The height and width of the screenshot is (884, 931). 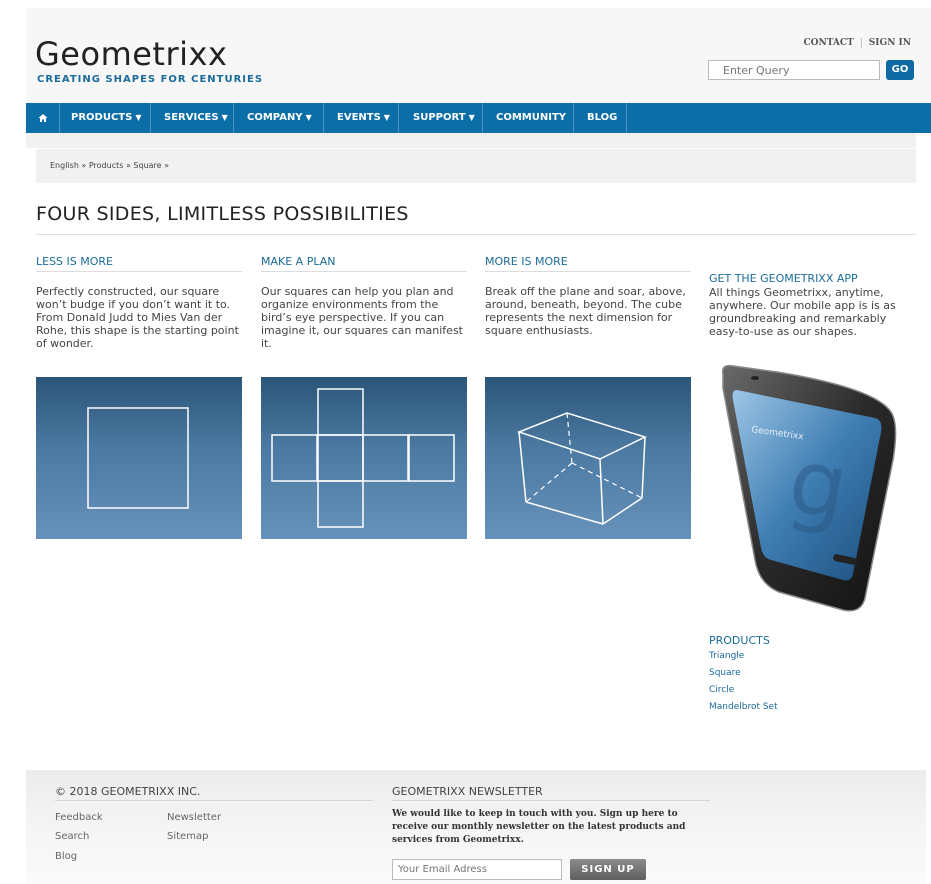 What do you see at coordinates (828, 43) in the screenshot?
I see `contact-link: CONTACT` at bounding box center [828, 43].